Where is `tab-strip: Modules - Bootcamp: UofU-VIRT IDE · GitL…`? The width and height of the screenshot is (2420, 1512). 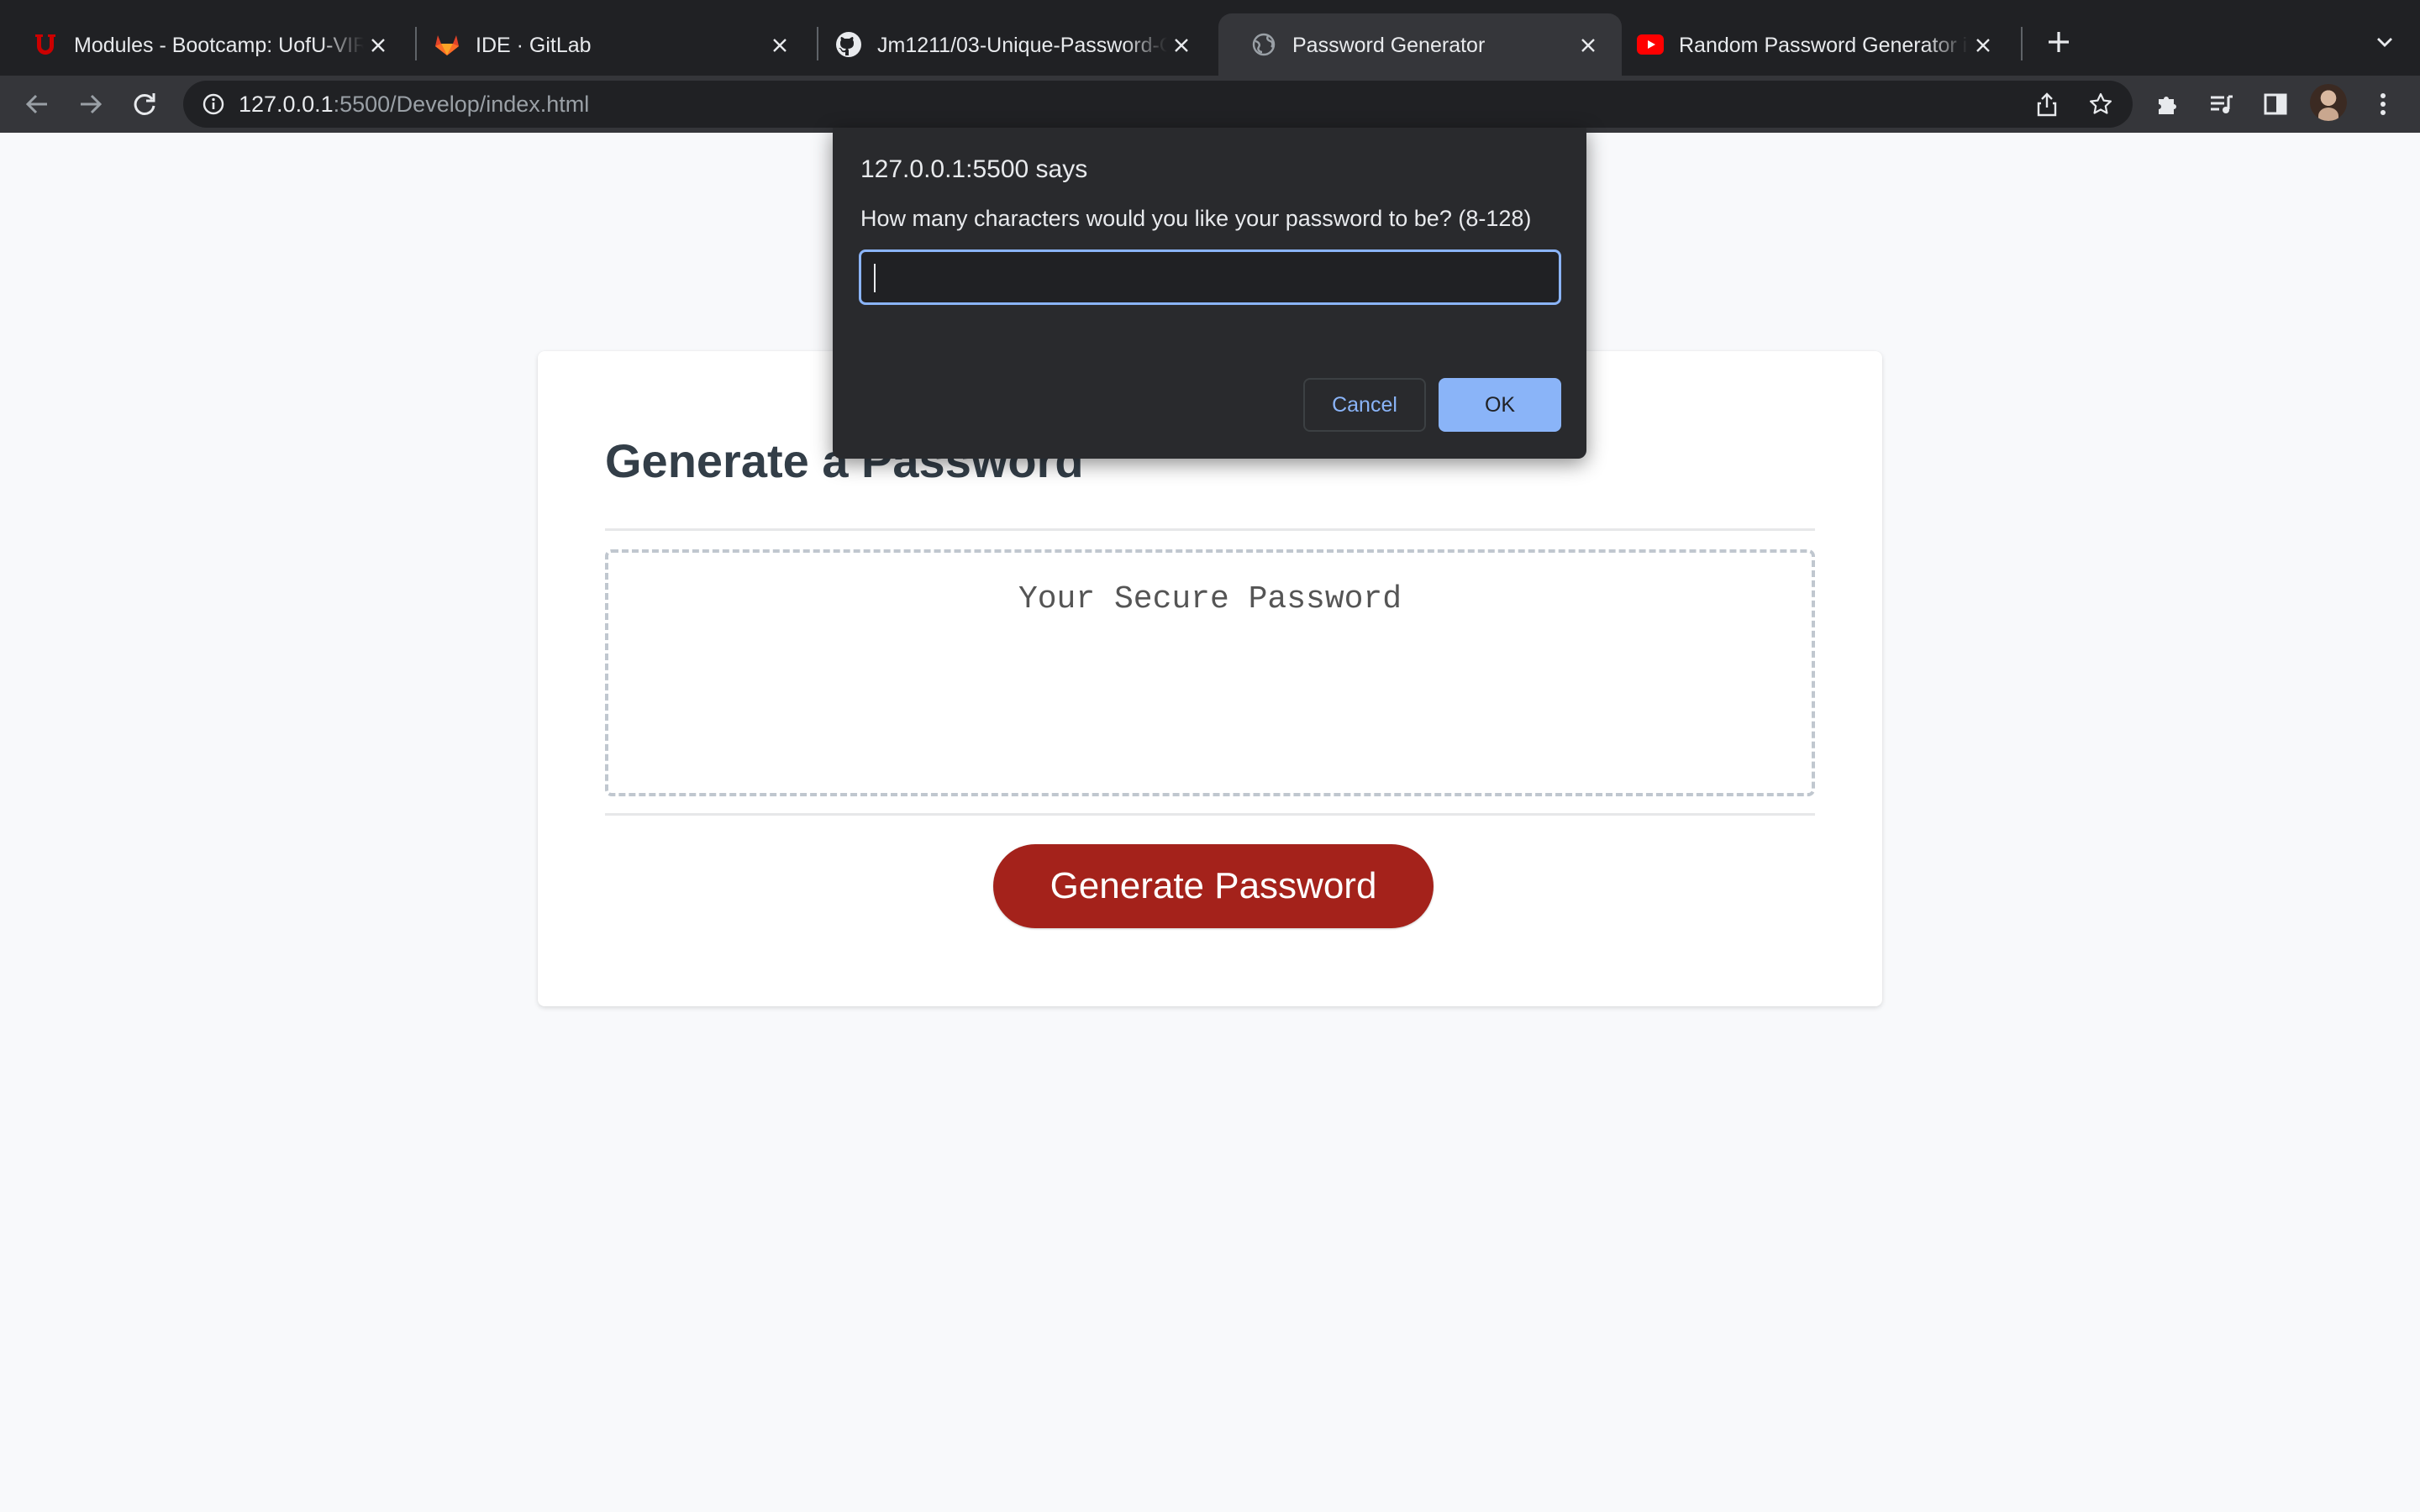 tab-strip: Modules - Bootcamp: UofU-VIRT IDE · GitL… is located at coordinates (1210, 38).